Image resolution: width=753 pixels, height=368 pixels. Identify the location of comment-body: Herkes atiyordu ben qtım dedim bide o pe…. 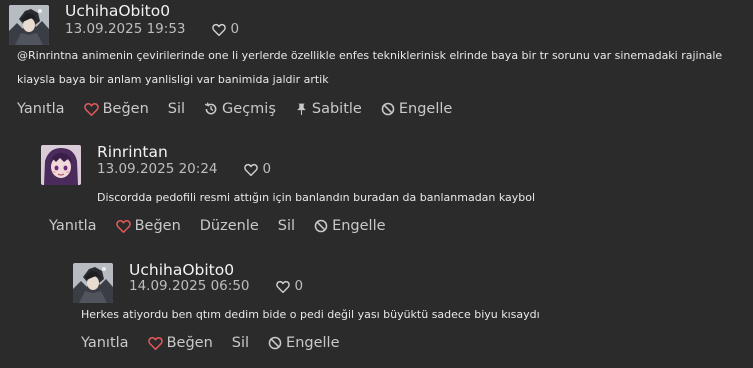
(310, 315).